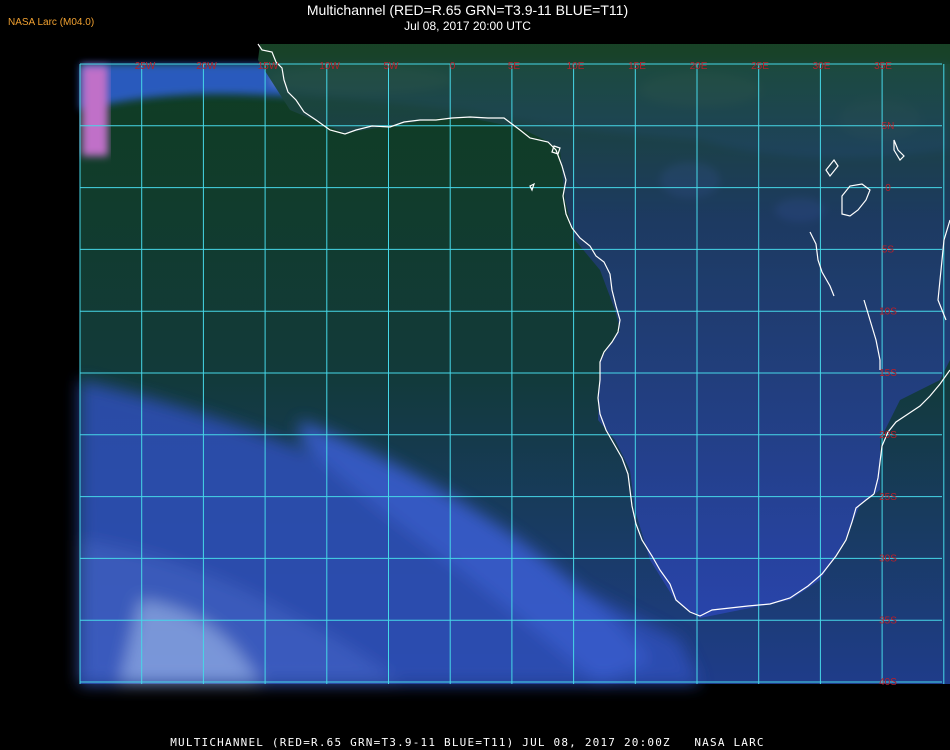  What do you see at coordinates (145, 66) in the screenshot?
I see `longitude-label: 25W` at bounding box center [145, 66].